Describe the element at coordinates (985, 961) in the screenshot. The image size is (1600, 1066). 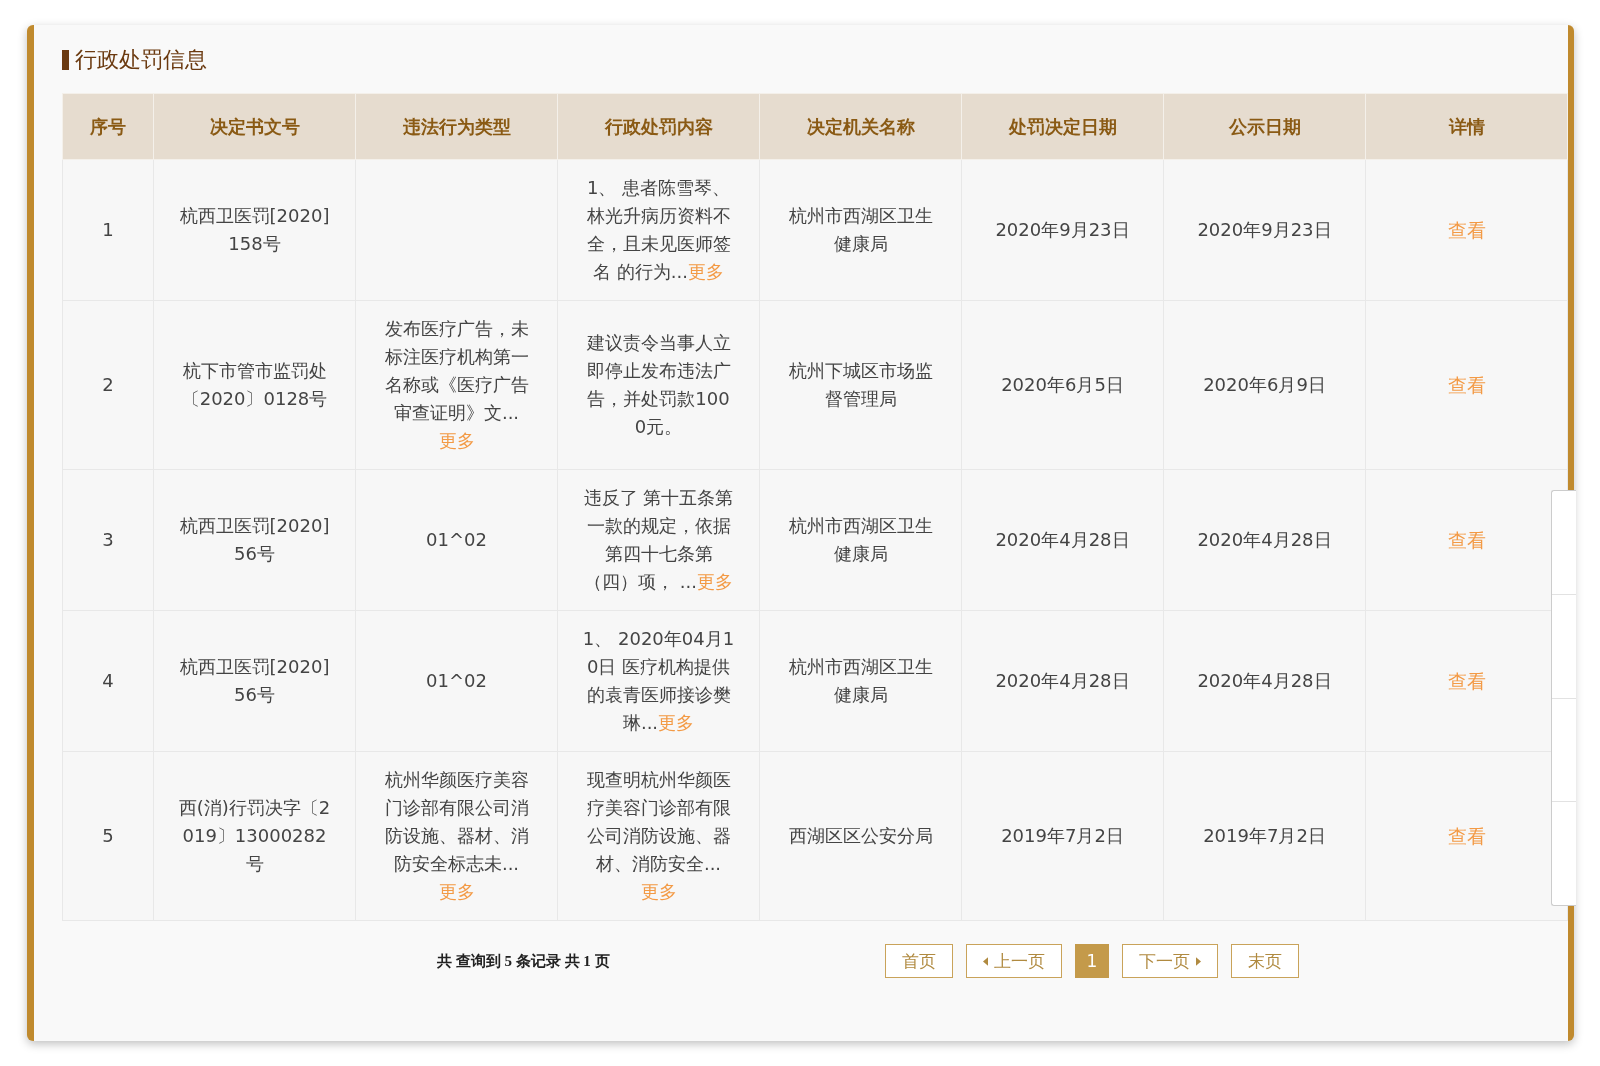
I see `left-triangle-icon` at that location.